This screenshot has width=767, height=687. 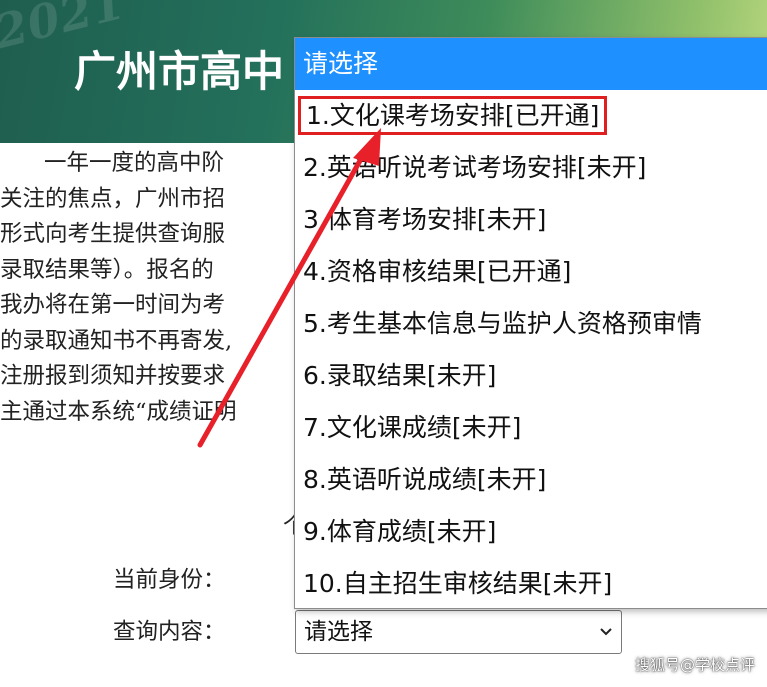 I want to click on query-content-select: 请选择, so click(x=458, y=632).